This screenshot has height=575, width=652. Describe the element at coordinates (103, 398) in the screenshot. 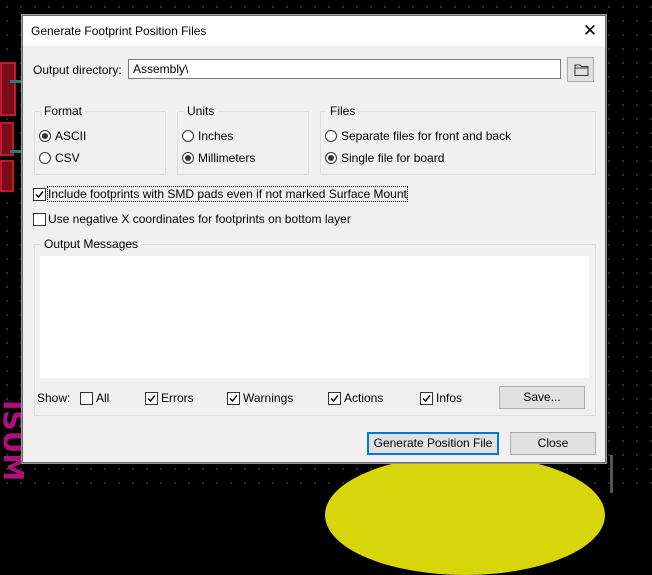

I see `filter-all-label: All` at that location.